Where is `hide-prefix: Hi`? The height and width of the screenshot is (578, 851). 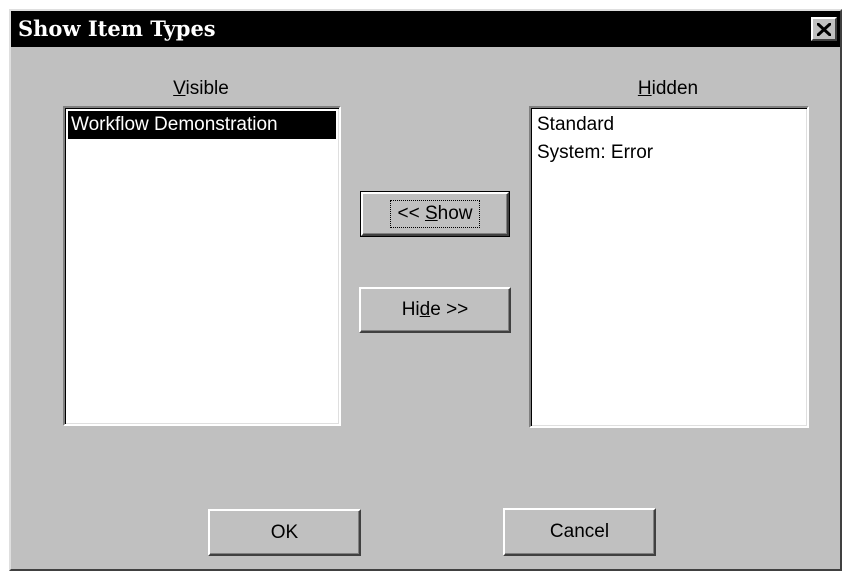
hide-prefix: Hi is located at coordinates (410, 309).